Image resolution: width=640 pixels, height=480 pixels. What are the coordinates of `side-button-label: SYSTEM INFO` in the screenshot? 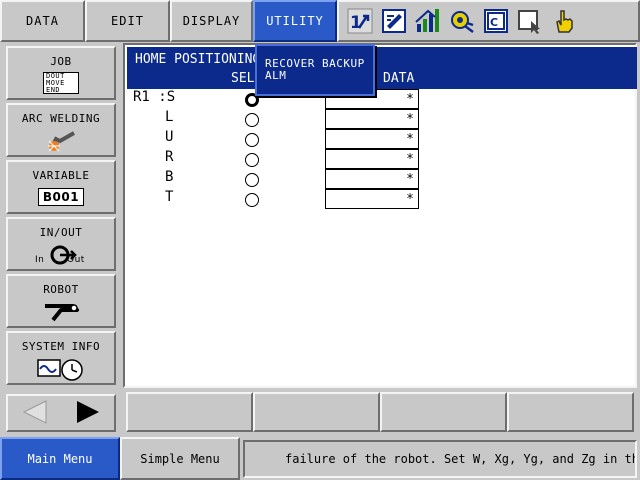 It's located at (61, 346).